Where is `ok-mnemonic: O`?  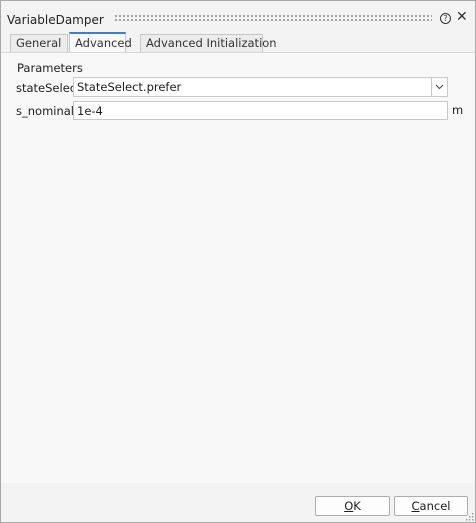 ok-mnemonic: O is located at coordinates (349, 506).